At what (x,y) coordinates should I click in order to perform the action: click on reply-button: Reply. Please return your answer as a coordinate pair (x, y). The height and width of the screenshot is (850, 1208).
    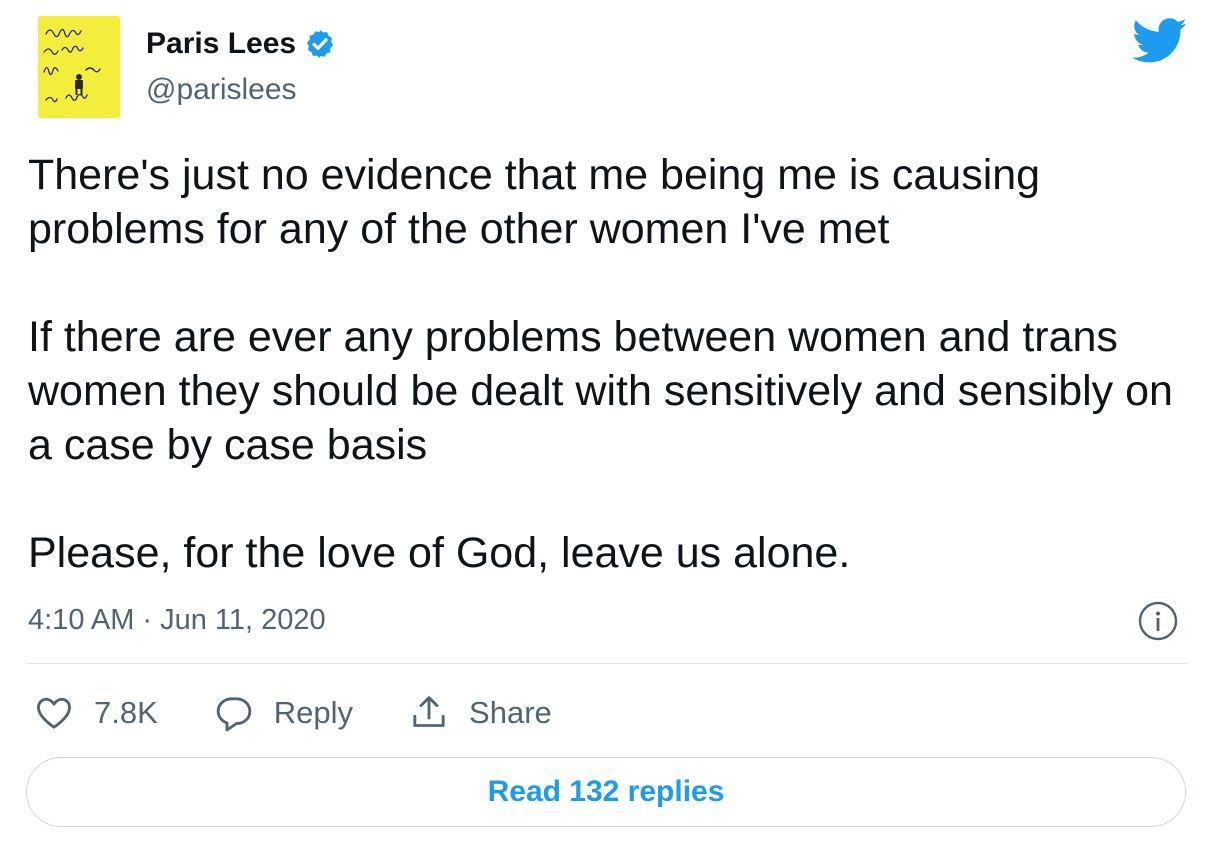
    Looking at the image, I should click on (283, 713).